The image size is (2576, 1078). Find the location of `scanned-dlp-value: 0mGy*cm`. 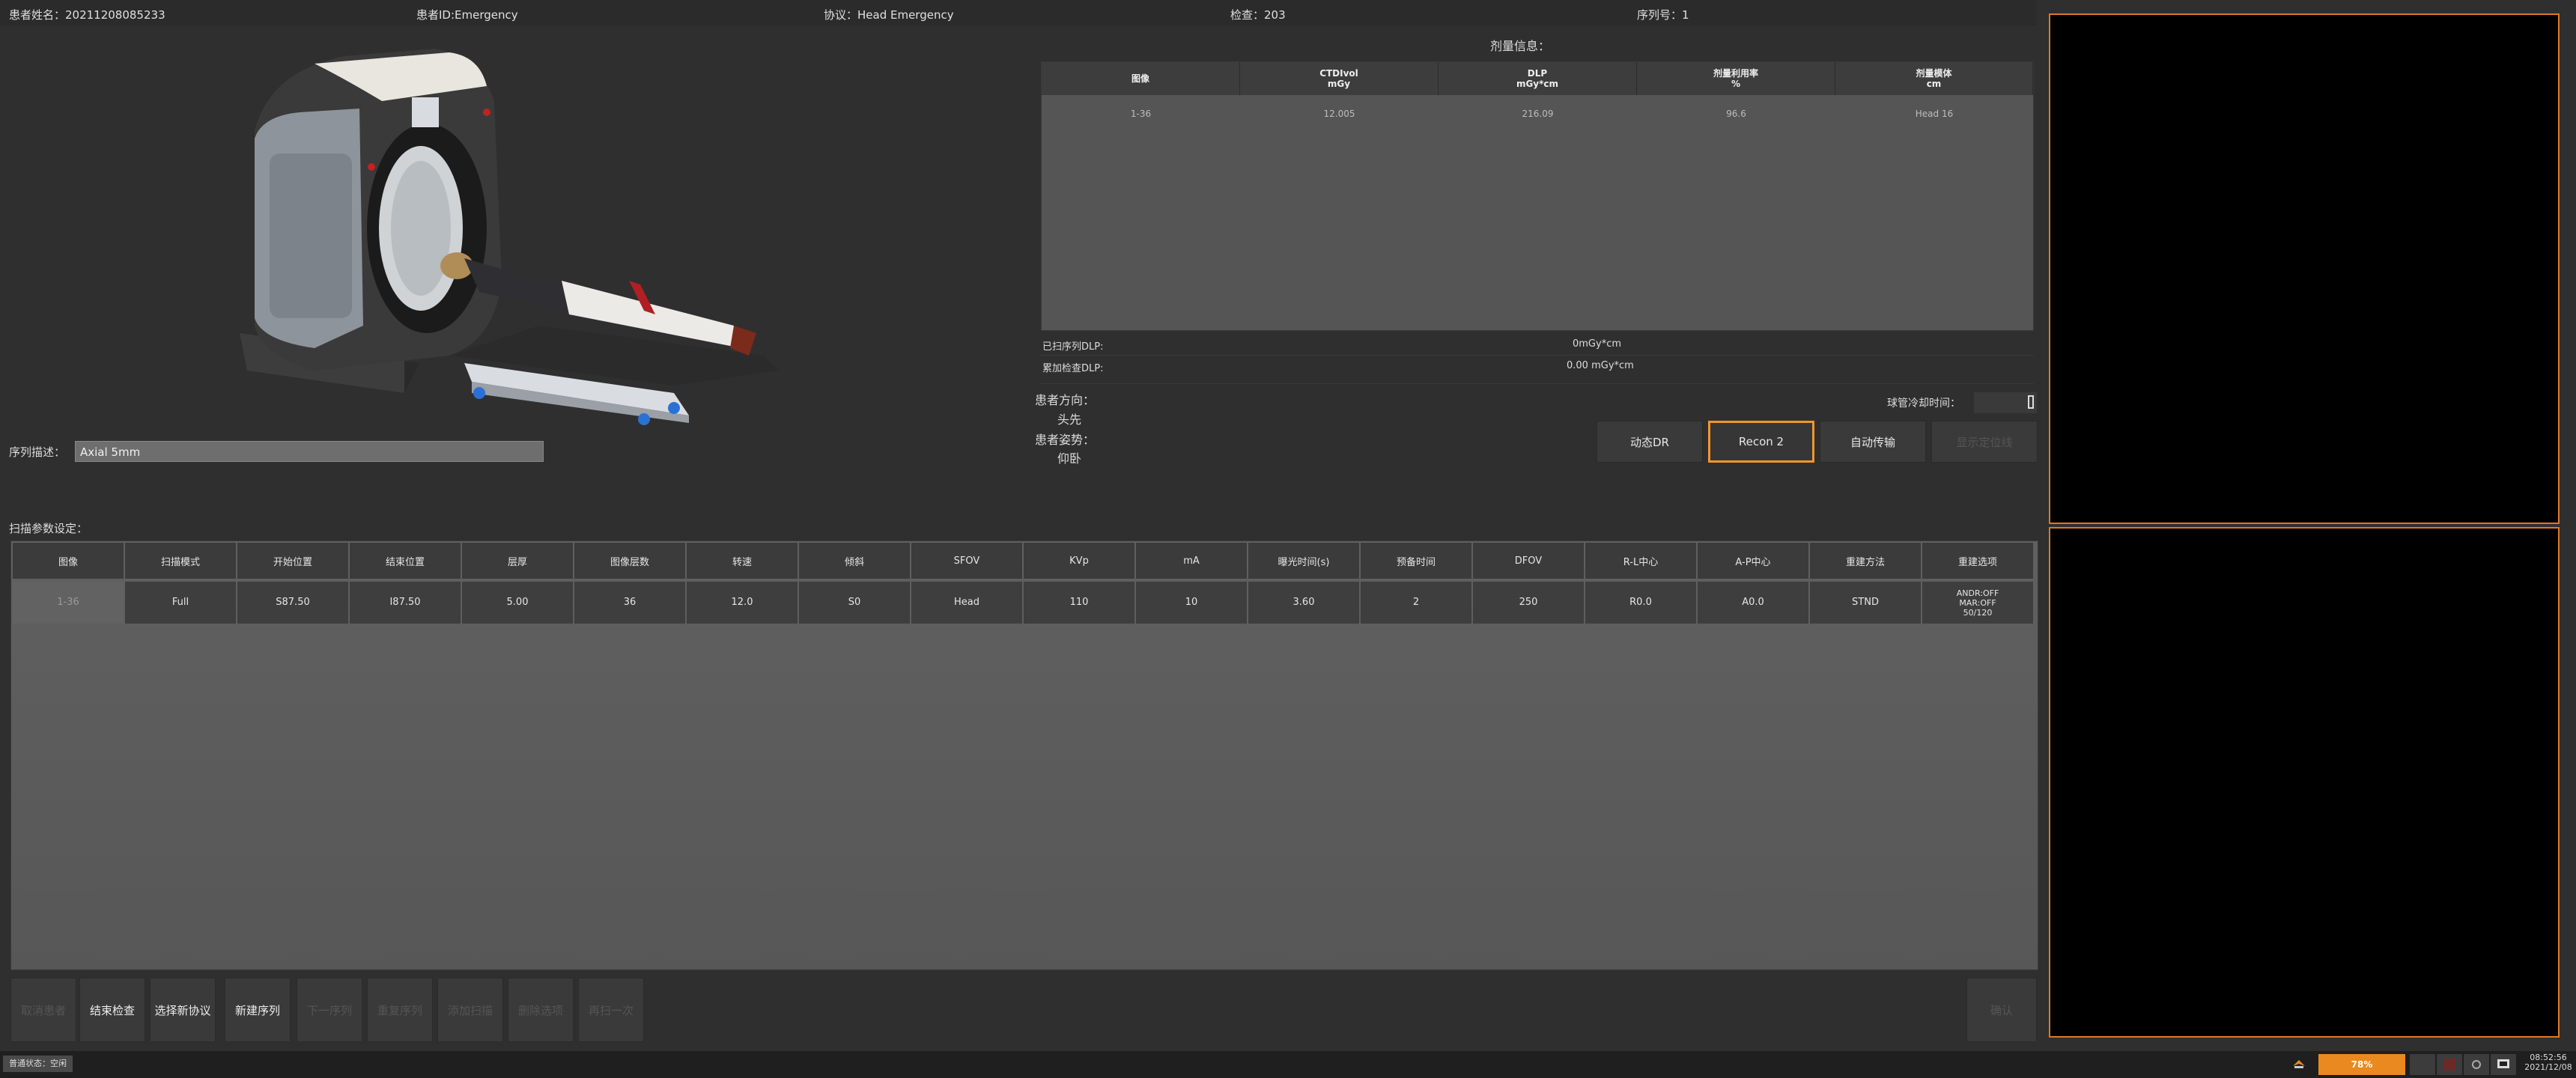

scanned-dlp-value: 0mGy*cm is located at coordinates (1597, 344).